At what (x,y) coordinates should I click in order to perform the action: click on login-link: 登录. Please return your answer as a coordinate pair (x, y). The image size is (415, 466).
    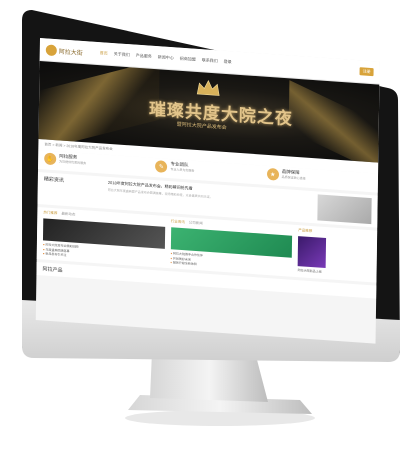
    Looking at the image, I should click on (228, 62).